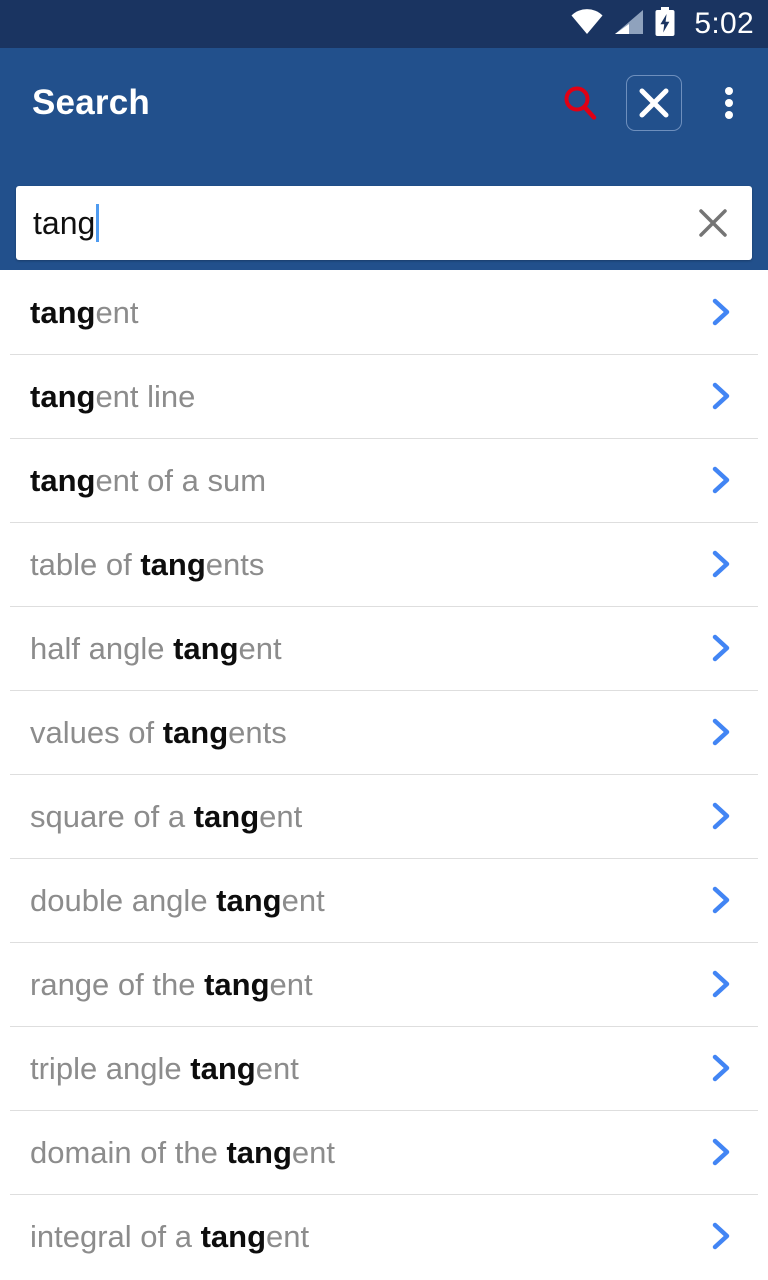  Describe the element at coordinates (384, 648) in the screenshot. I see `suggestion-row: half angle tangent` at that location.